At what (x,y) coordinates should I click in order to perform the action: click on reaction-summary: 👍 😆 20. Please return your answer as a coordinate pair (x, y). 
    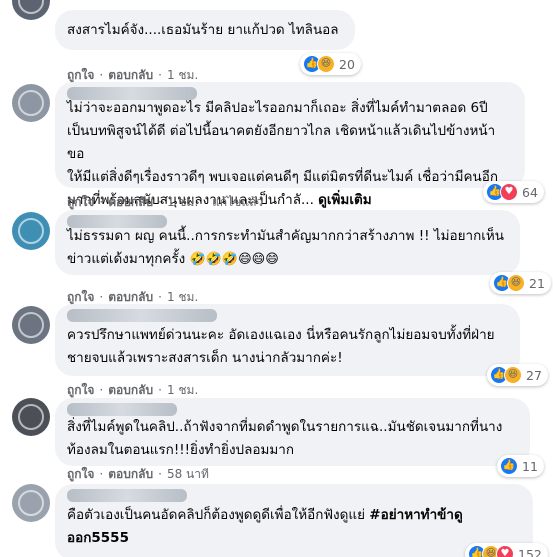
    Looking at the image, I should click on (330, 64).